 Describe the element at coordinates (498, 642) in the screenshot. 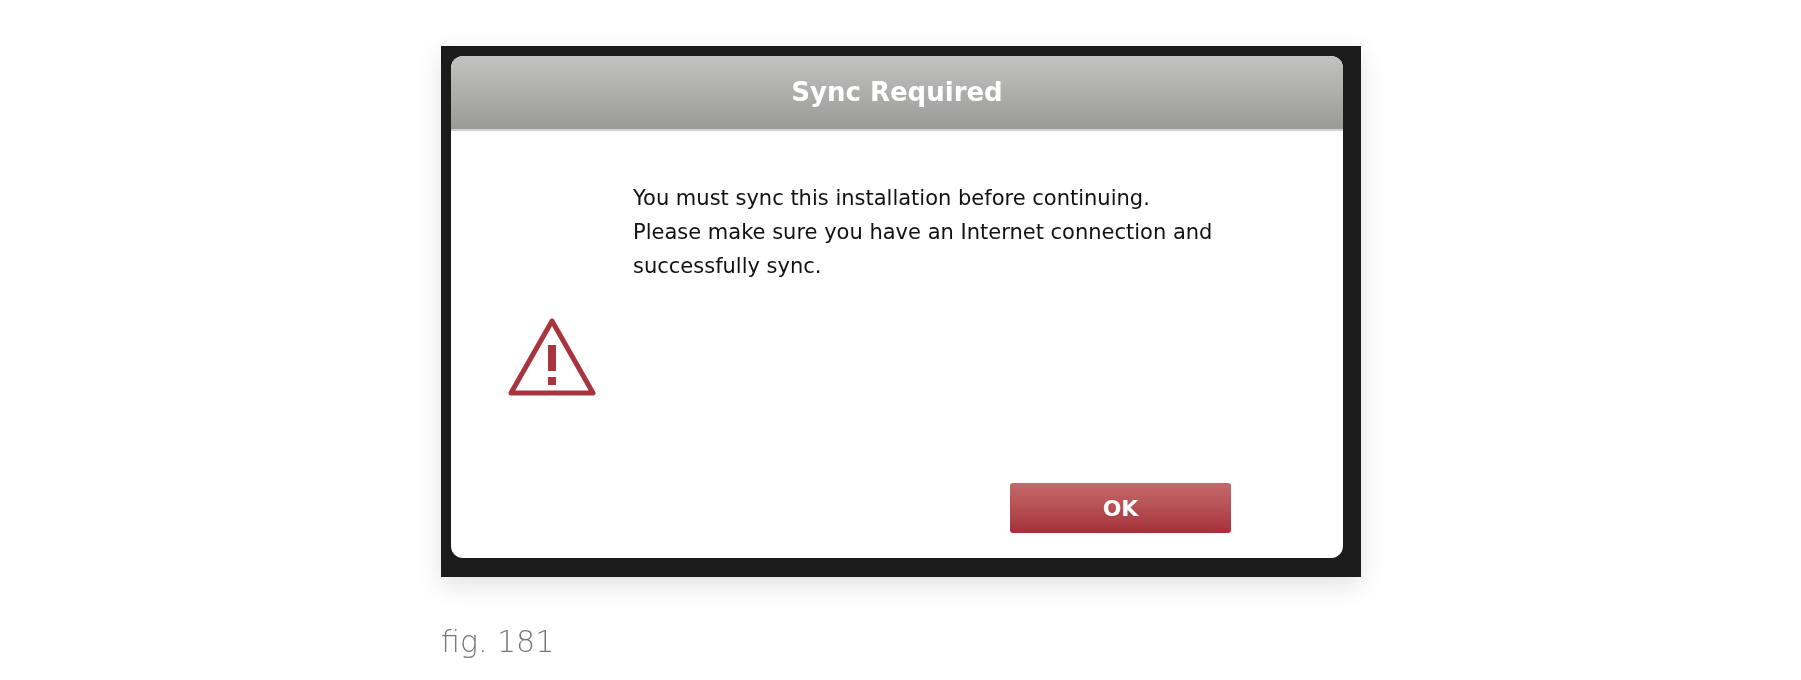

I see `figure-caption: fig. 181` at that location.